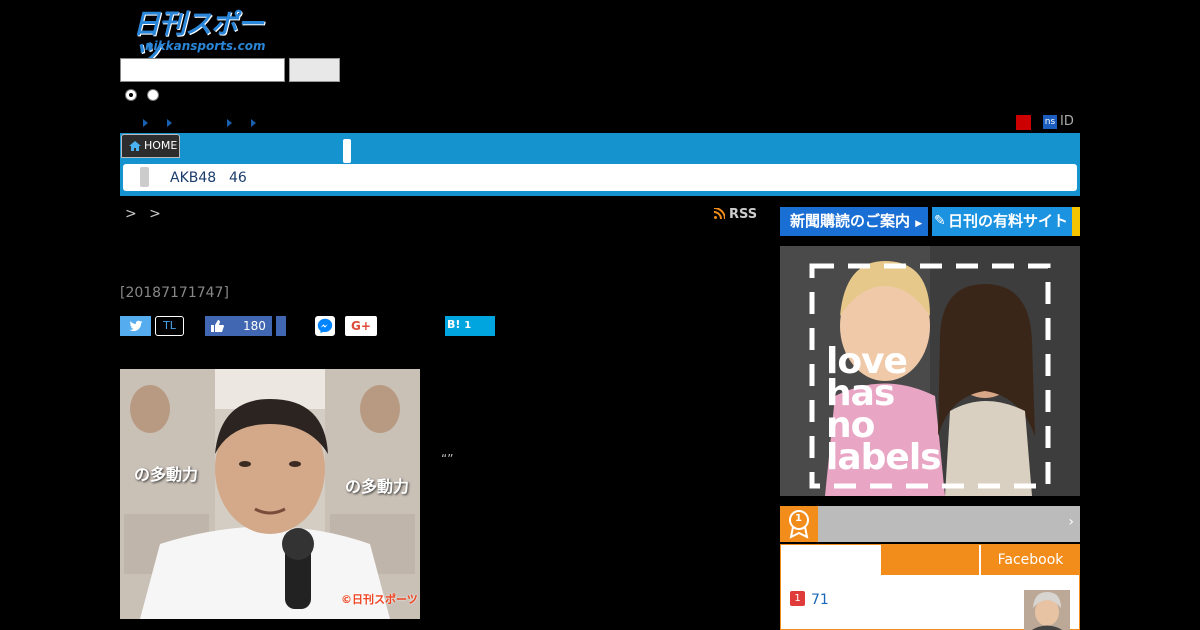 This screenshot has height=630, width=1200. Describe the element at coordinates (193, 178) in the screenshot. I see `subnav-link-akb48: AKB48` at that location.